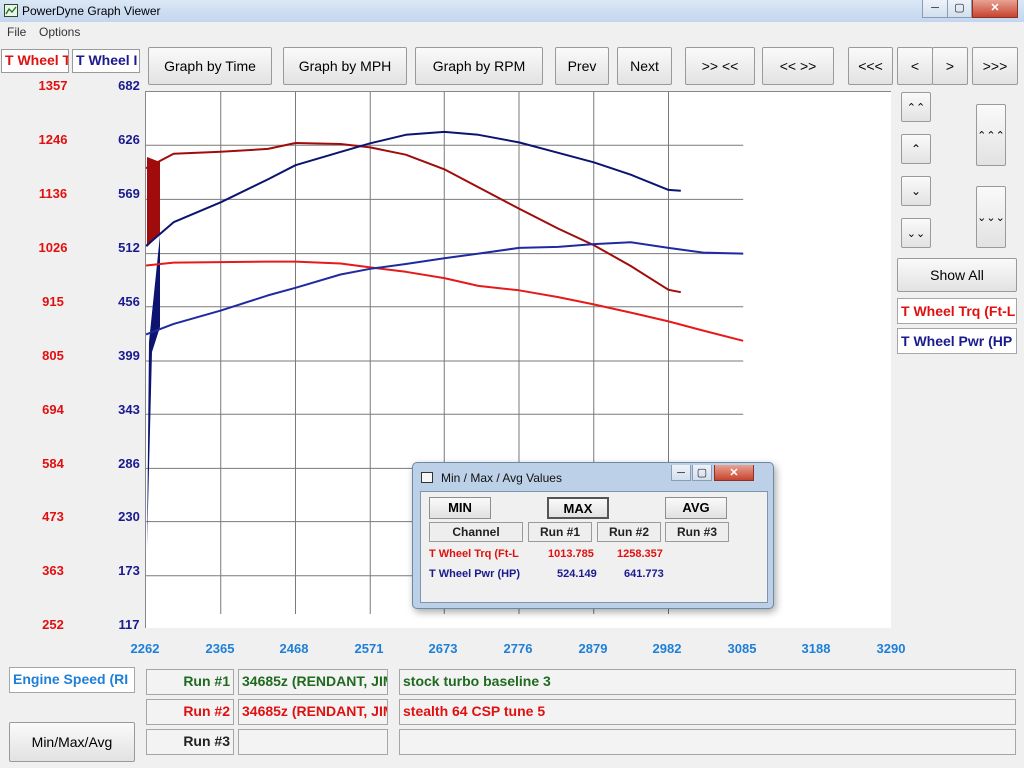 This screenshot has height=768, width=1024. Describe the element at coordinates (696, 508) in the screenshot. I see `avg-button: AVG` at that location.